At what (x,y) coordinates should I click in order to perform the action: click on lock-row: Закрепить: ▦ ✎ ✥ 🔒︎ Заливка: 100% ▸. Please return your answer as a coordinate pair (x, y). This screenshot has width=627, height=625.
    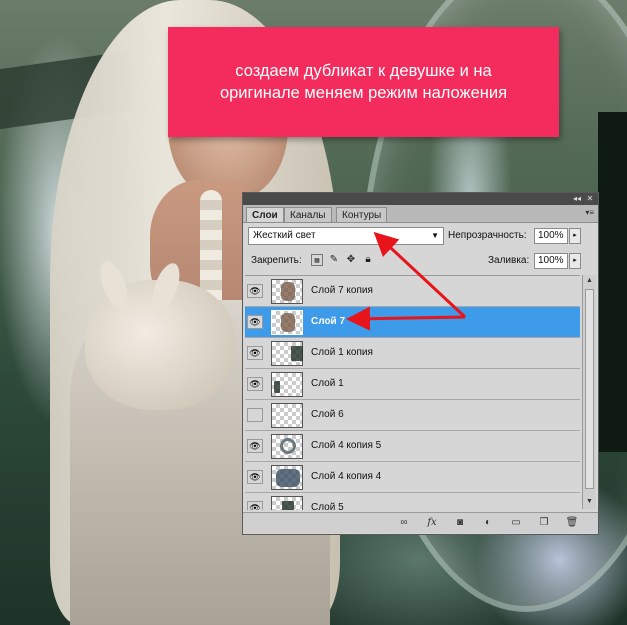
    Looking at the image, I should click on (421, 261).